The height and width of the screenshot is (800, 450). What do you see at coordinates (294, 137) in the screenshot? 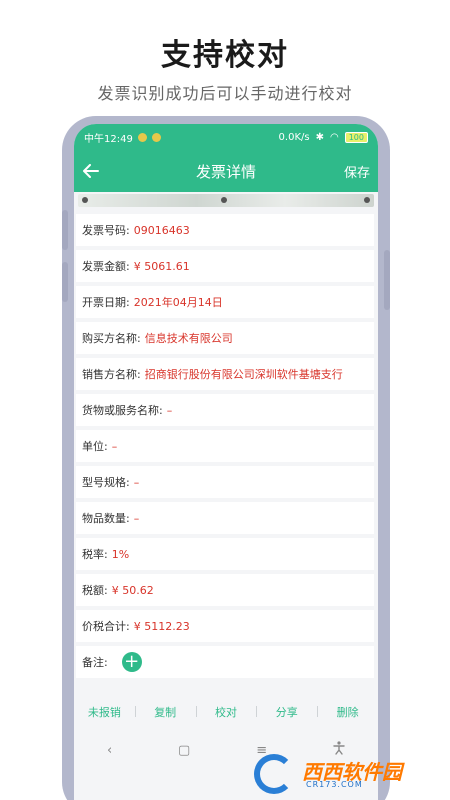
I see `network-speed: 0.0K/s` at bounding box center [294, 137].